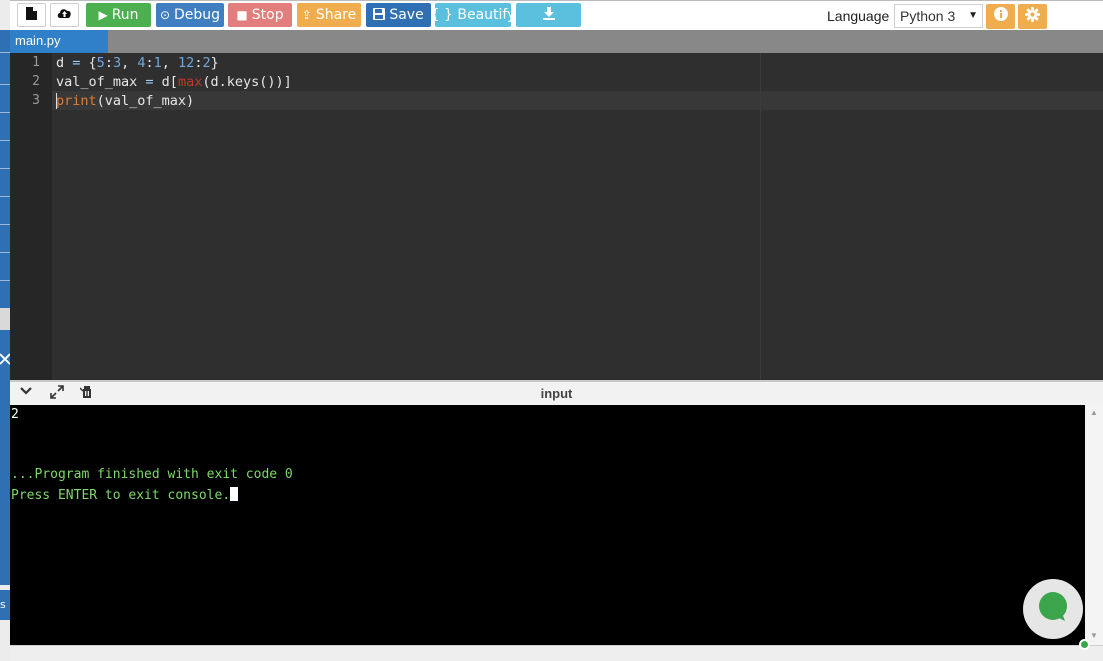 The height and width of the screenshot is (661, 1103). I want to click on chat-button, so click(1053, 609).